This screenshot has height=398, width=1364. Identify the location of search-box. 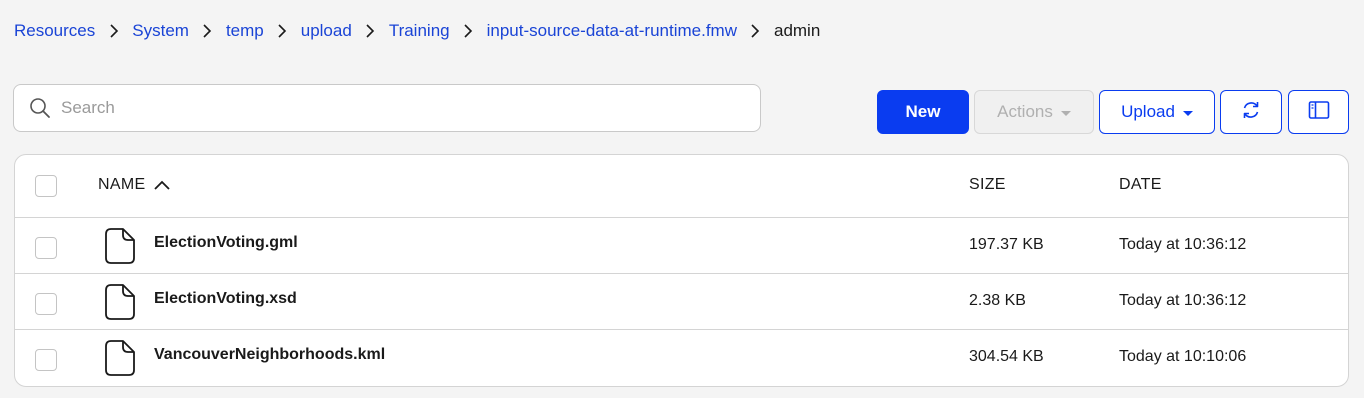
(387, 108).